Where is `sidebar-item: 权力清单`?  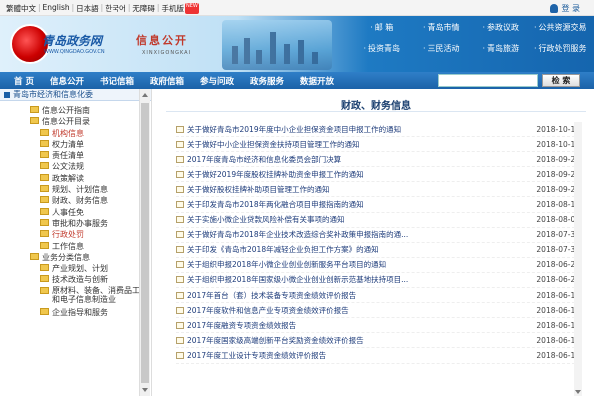
sidebar-item: 权力清单 is located at coordinates (90, 144).